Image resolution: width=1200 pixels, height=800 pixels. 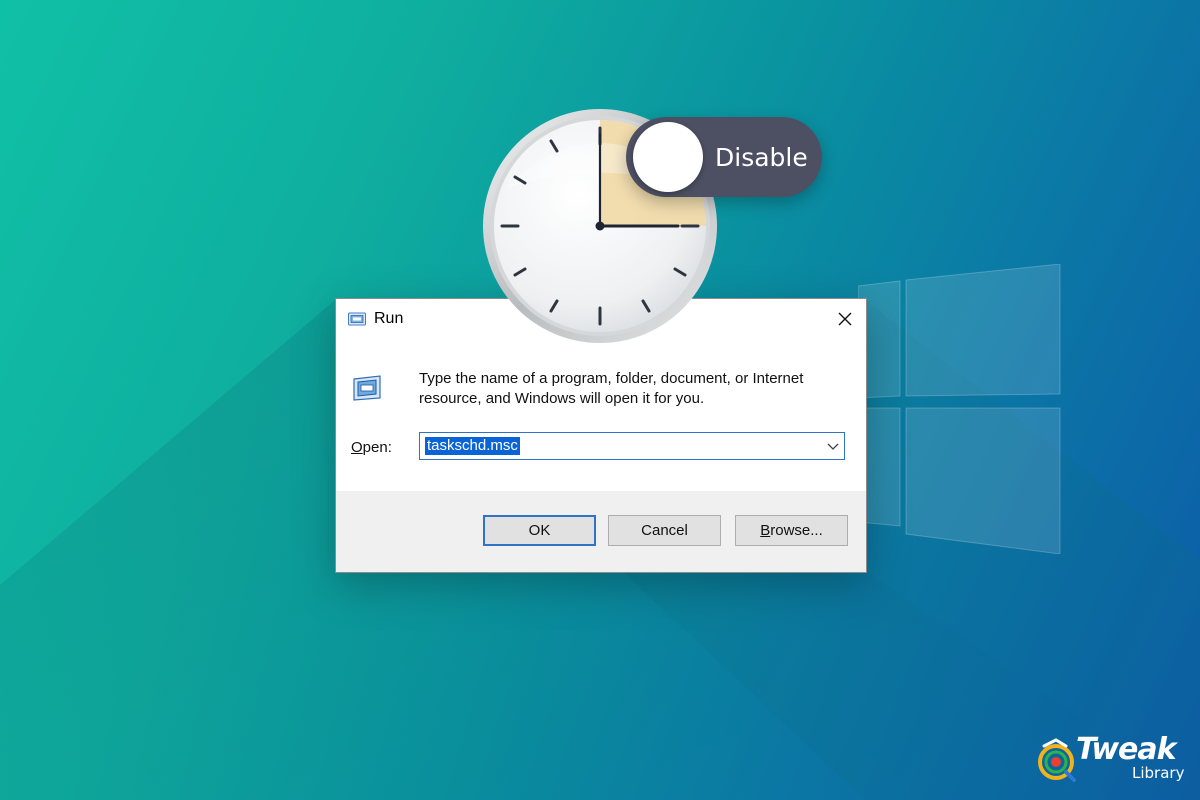 What do you see at coordinates (1057, 760) in the screenshot?
I see `tweak-library-logo-icon` at bounding box center [1057, 760].